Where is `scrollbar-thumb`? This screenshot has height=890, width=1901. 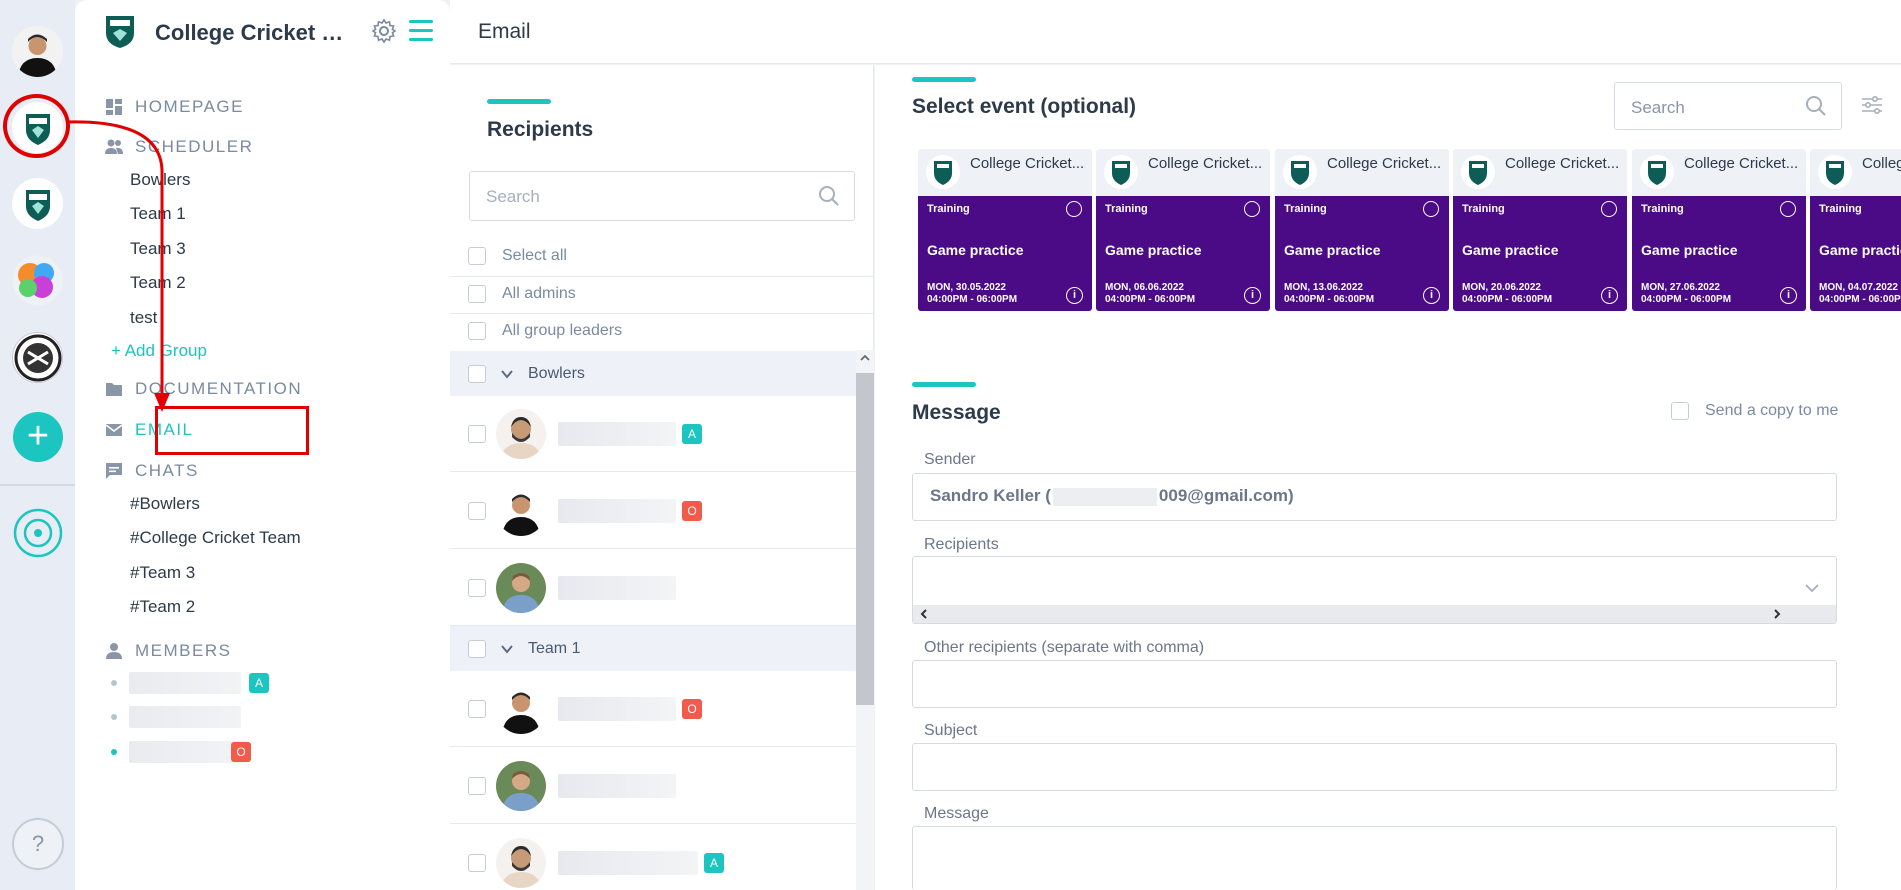
scrollbar-thumb is located at coordinates (865, 539).